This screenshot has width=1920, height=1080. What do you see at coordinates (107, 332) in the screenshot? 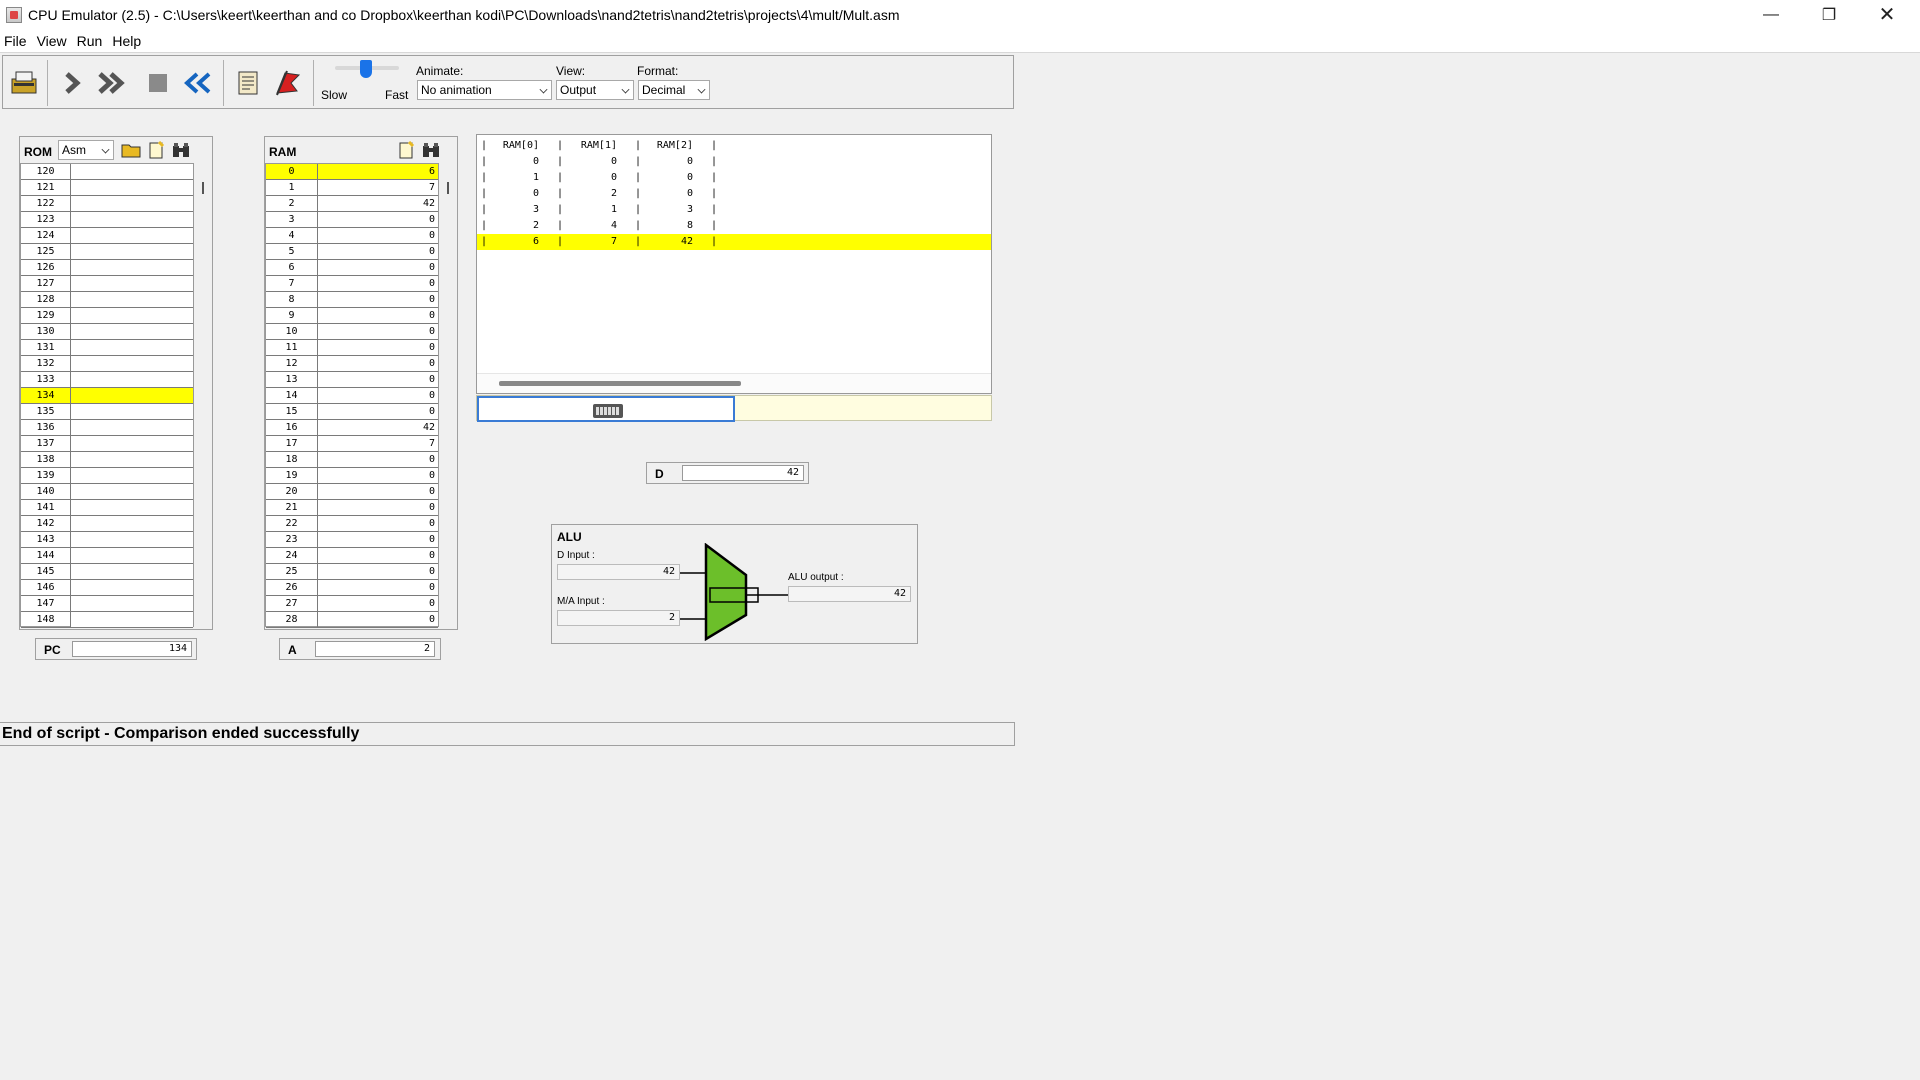
I see `rom-row: 130` at bounding box center [107, 332].